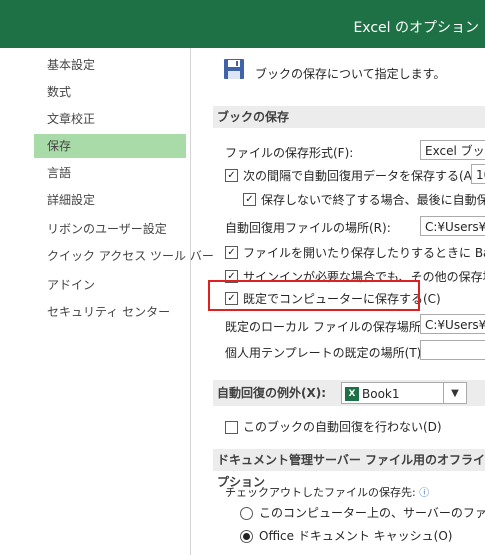 This screenshot has height=555, width=485. What do you see at coordinates (372, 513) in the screenshot?
I see `server-drafts-label: このコンピューター上の、サーバーのファイルの下書きの場所(L)` at bounding box center [372, 513].